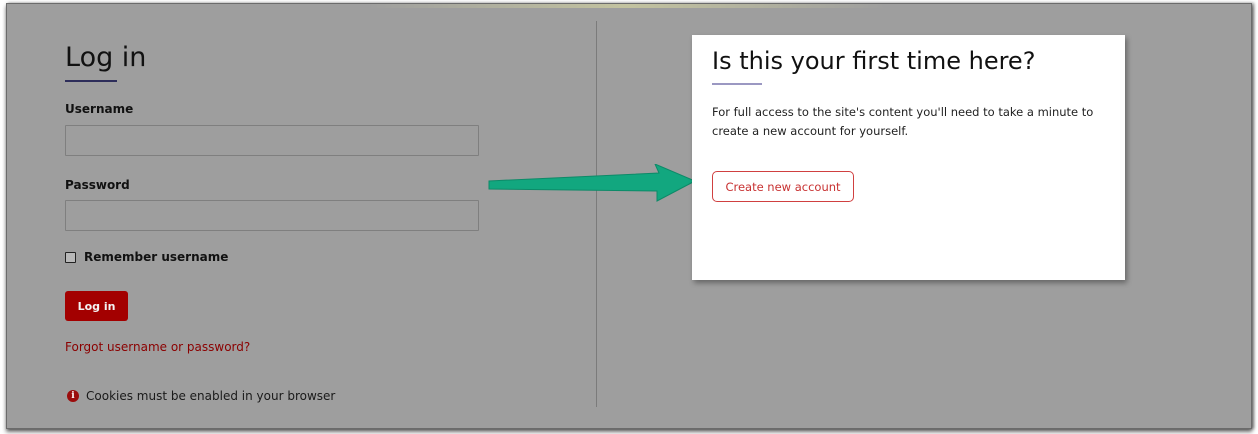 This screenshot has width=1258, height=434. What do you see at coordinates (106, 57) in the screenshot?
I see `login-title: Log in` at bounding box center [106, 57].